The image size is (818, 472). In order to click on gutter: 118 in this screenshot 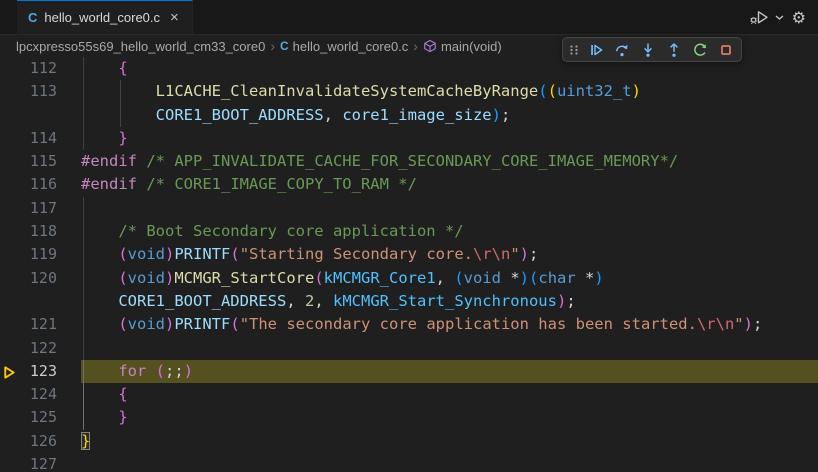, I will do `click(40, 231)`.